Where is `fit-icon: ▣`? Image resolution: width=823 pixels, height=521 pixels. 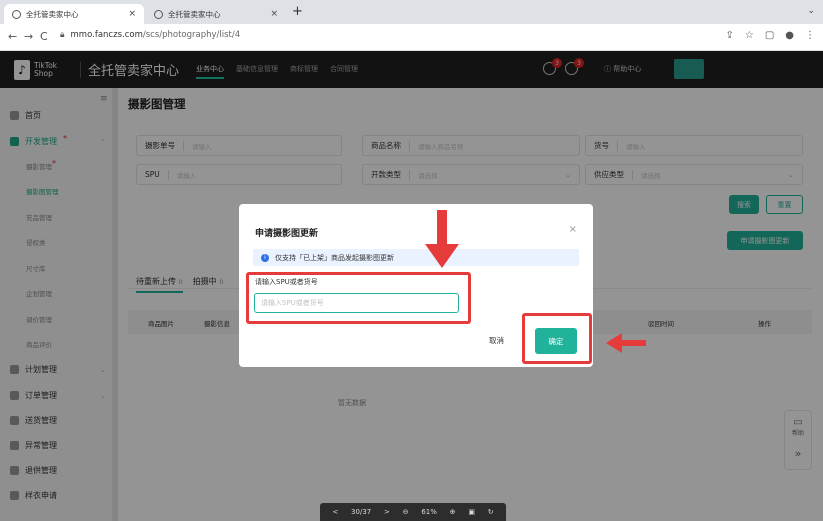
fit-icon: ▣ is located at coordinates (471, 512).